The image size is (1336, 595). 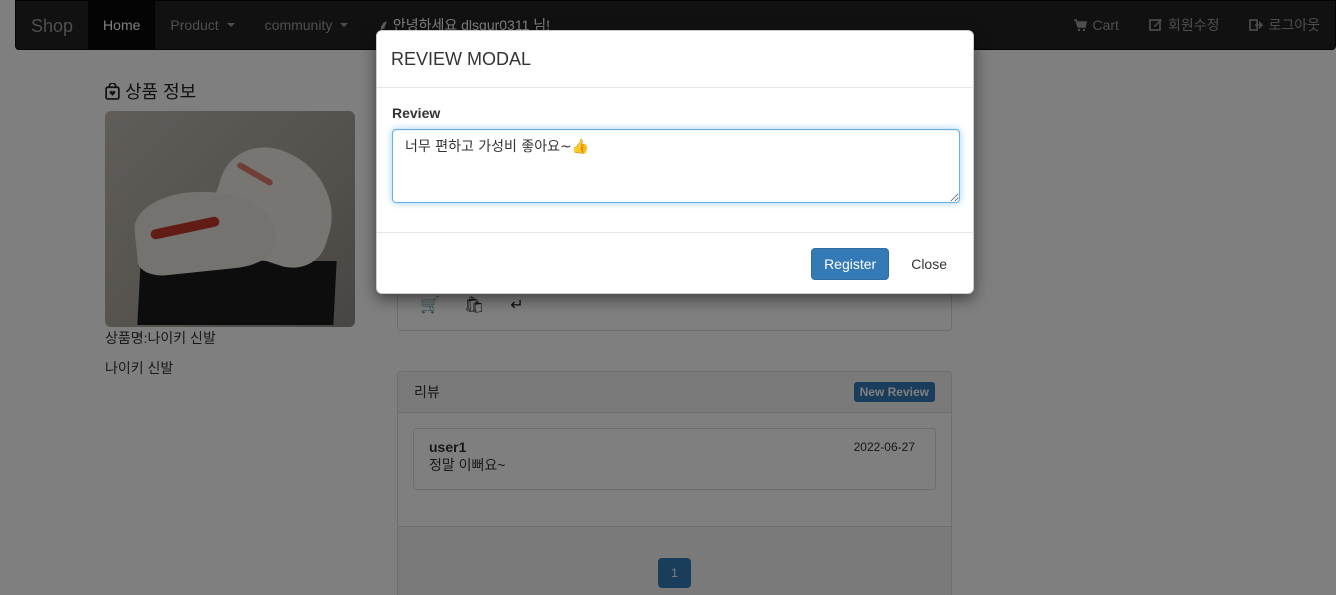 I want to click on modal-body: Review 너무 편하고 가성비 좋아요~👍, so click(x=675, y=160).